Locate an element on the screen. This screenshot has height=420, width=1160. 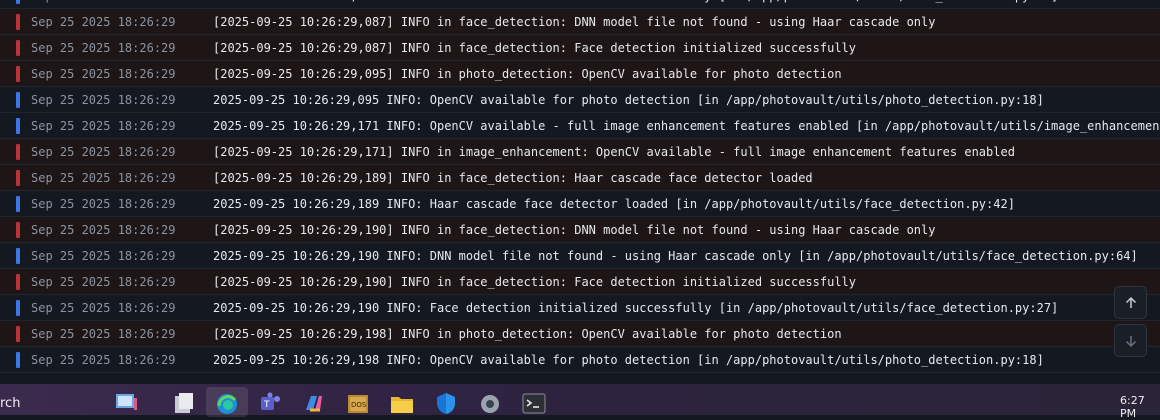
taskbar-clock: 6:27 PM is located at coordinates (1140, 407).